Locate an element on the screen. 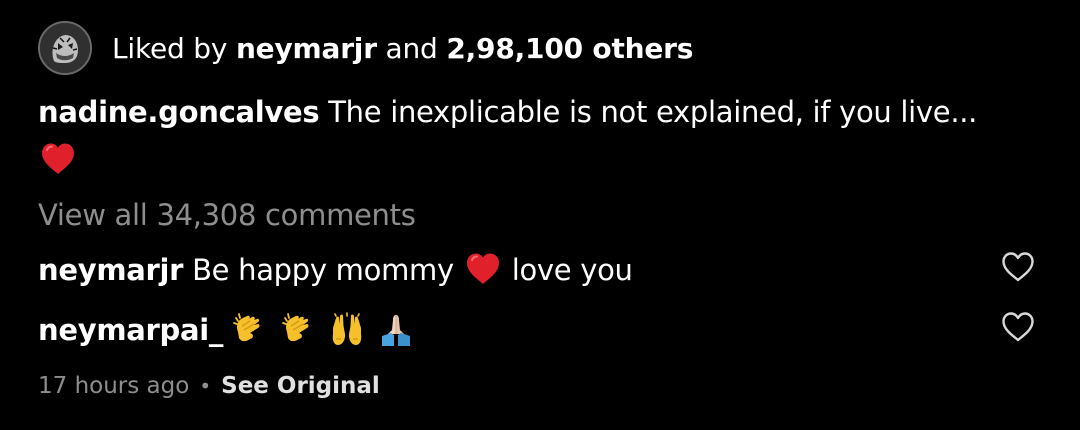  post-meta-row: 17 hours ago • See Original is located at coordinates (209, 386).